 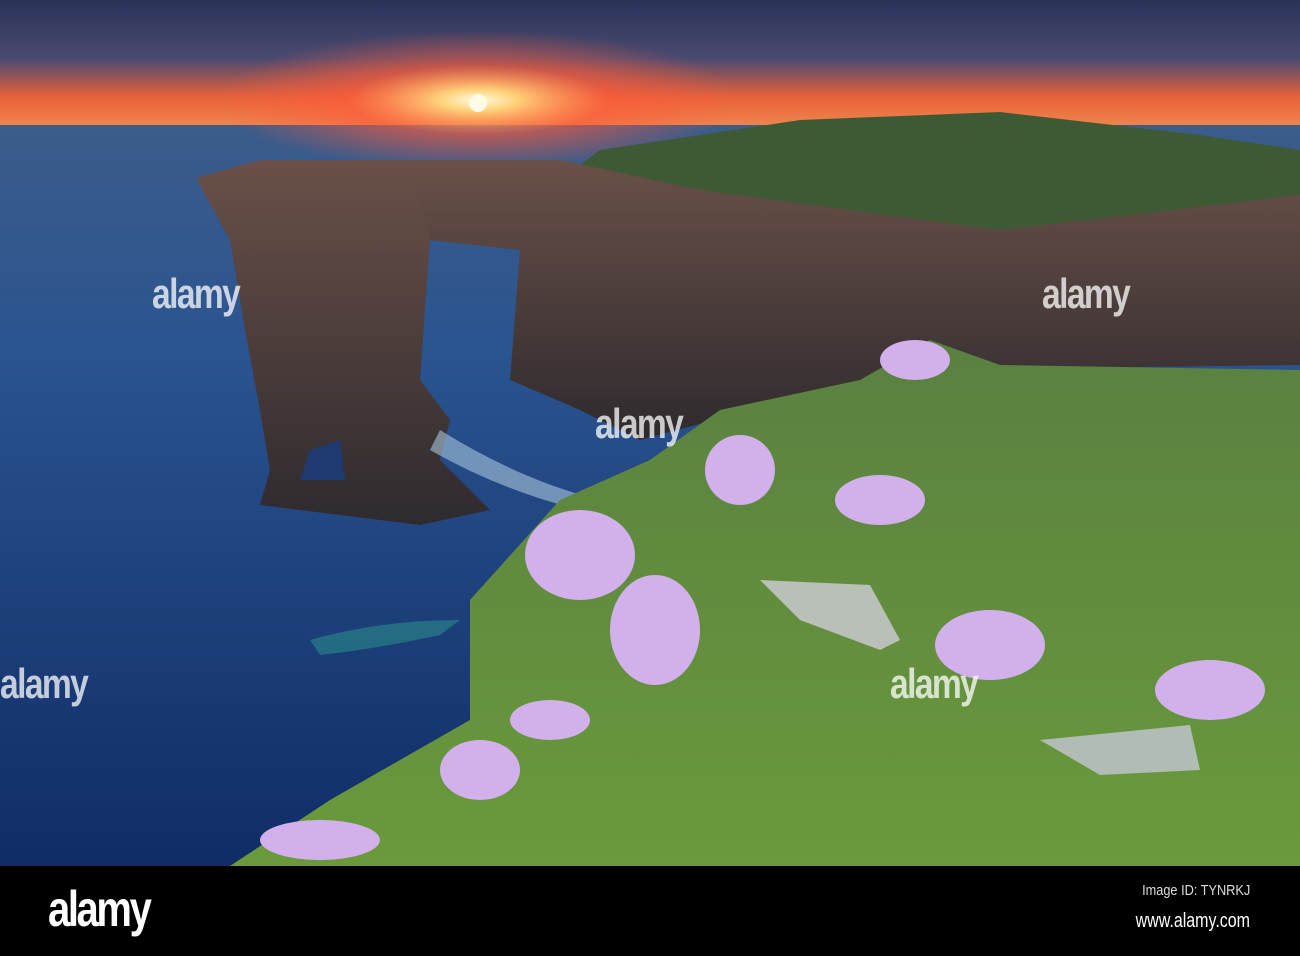 What do you see at coordinates (1192, 921) in the screenshot?
I see `website-url: www.alamy.com` at bounding box center [1192, 921].